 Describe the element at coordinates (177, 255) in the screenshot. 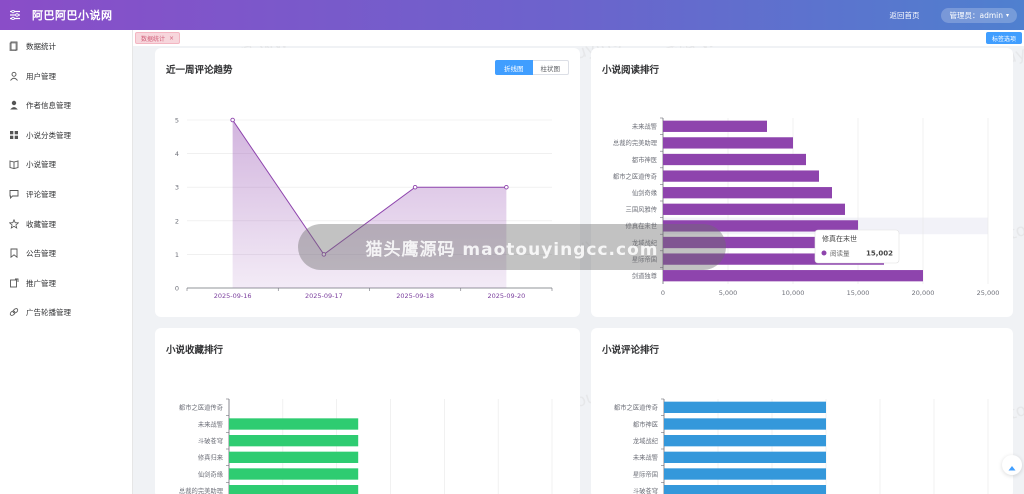

I see `y-tick-label: 1` at that location.